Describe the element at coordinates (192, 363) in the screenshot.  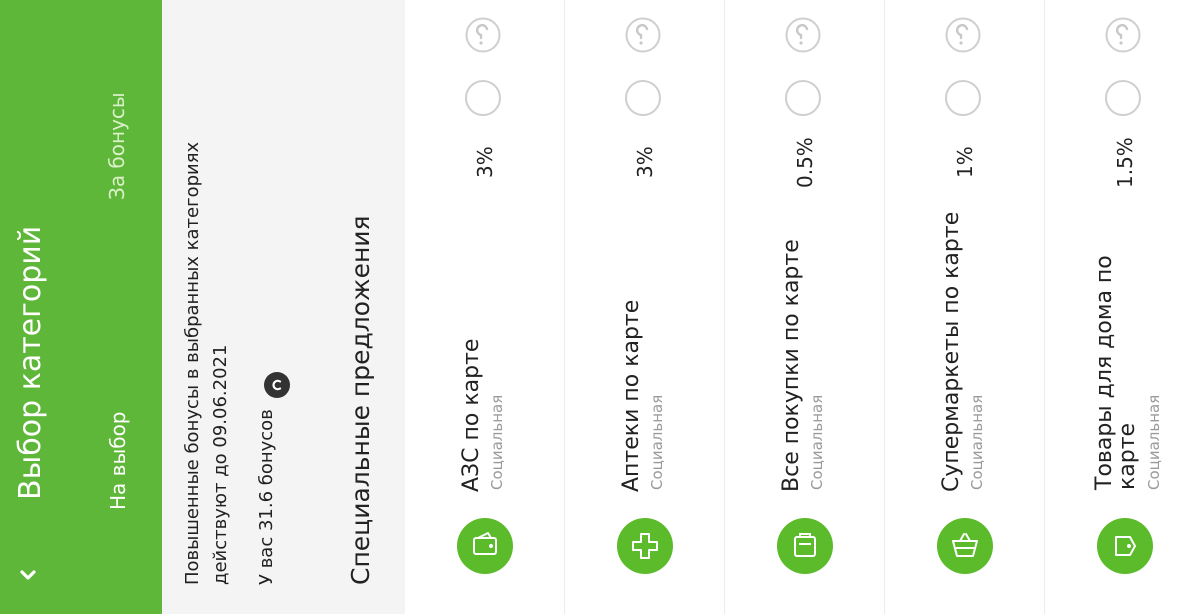
I see `info-text-line1: Повышенные бонусы в выбранных категориях` at that location.